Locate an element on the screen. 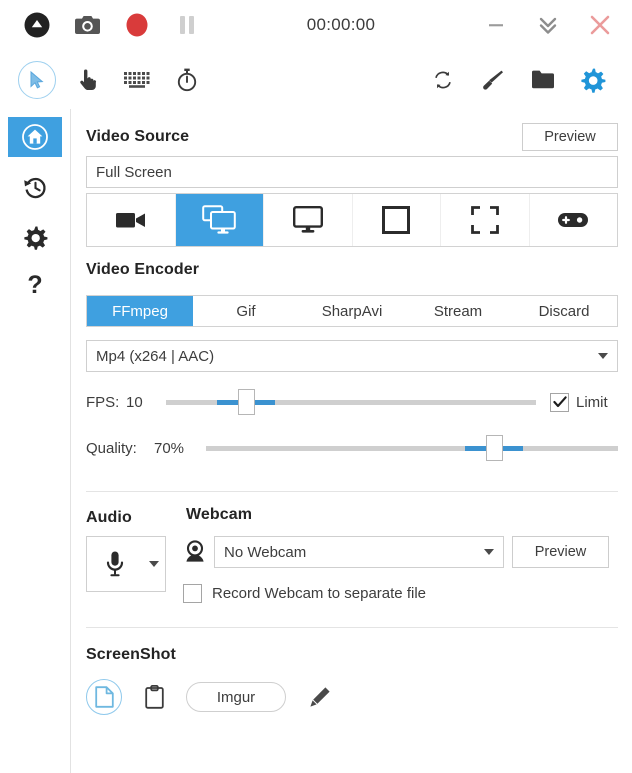  main-toolbar is located at coordinates (316, 79).